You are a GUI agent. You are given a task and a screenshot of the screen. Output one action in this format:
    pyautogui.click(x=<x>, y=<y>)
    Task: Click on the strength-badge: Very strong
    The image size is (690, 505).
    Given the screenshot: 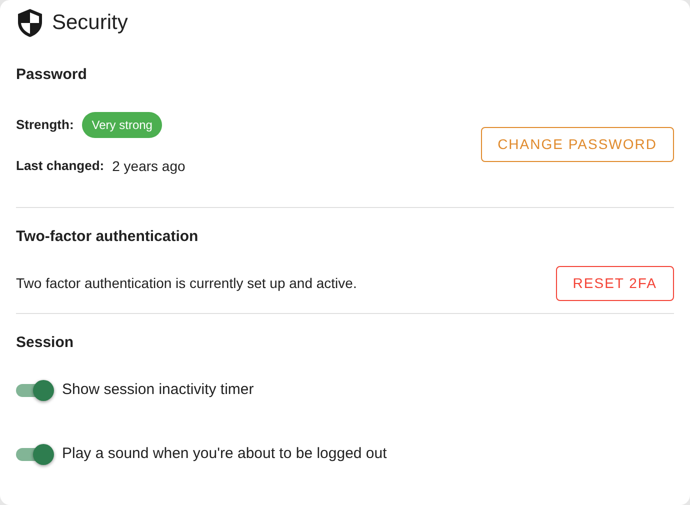 What is the action you would take?
    pyautogui.click(x=122, y=125)
    